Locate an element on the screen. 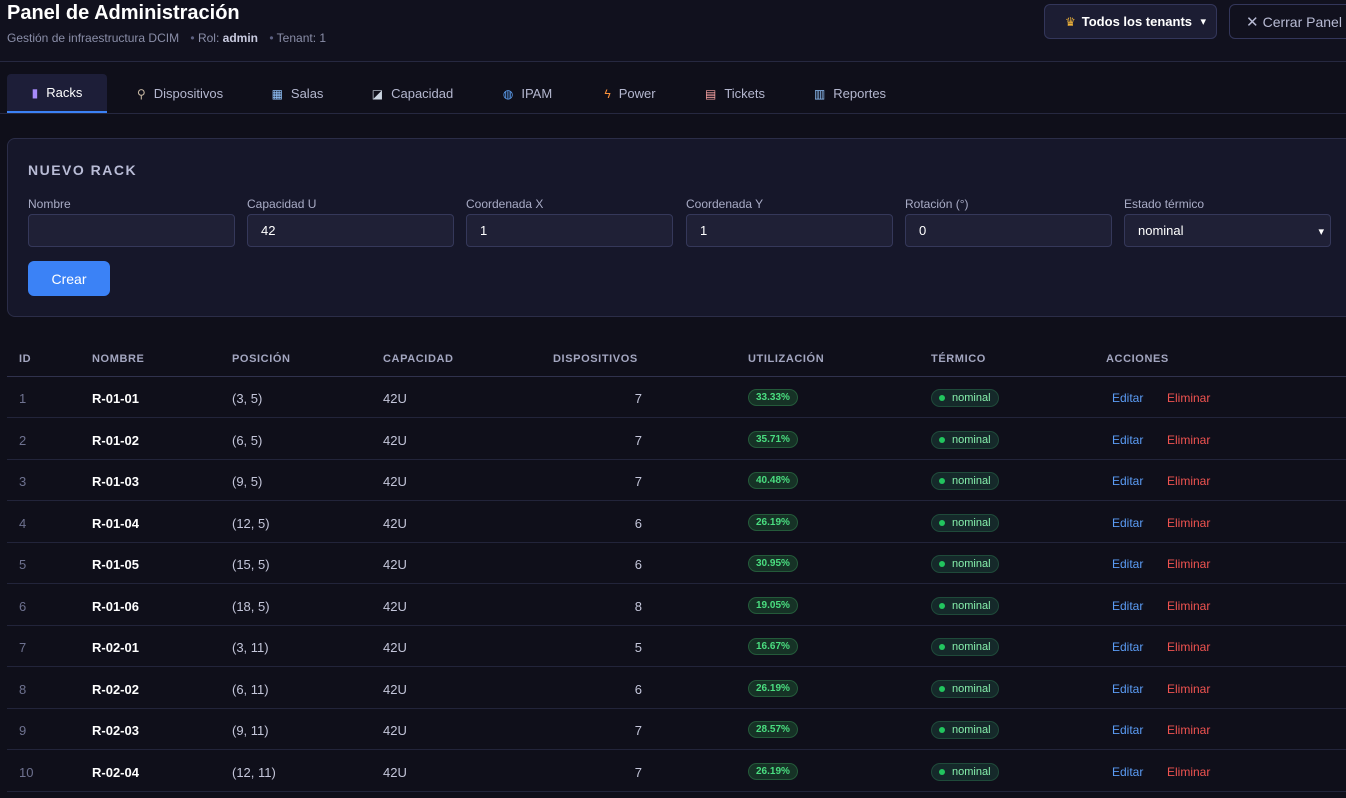 This screenshot has height=798, width=1346. close-panel-button: ✕ Cerrar Panel is located at coordinates (1287, 21).